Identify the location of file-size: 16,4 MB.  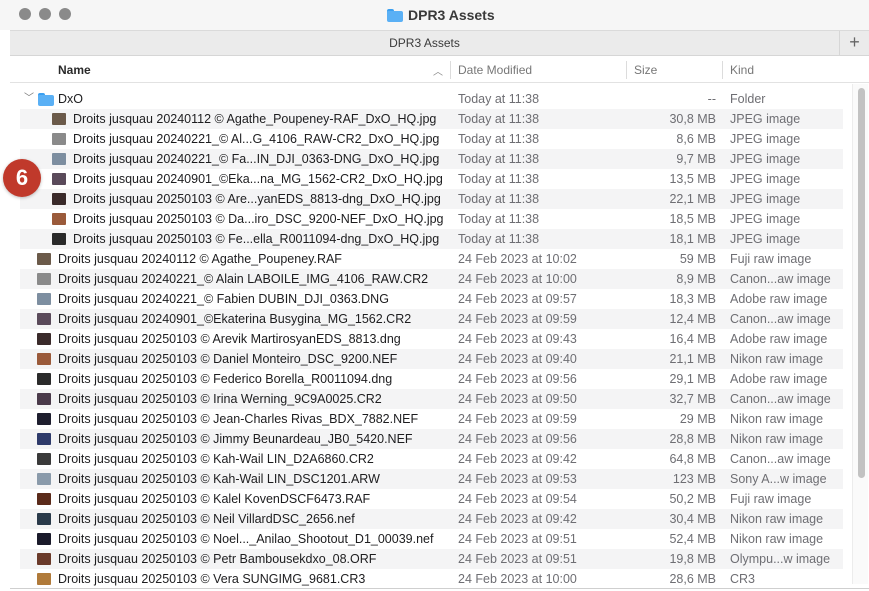
(692, 339).